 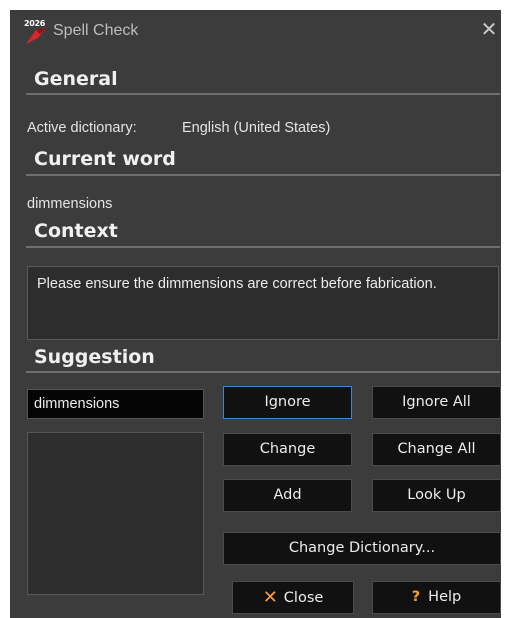 I want to click on help-button-label: Help, so click(x=445, y=597).